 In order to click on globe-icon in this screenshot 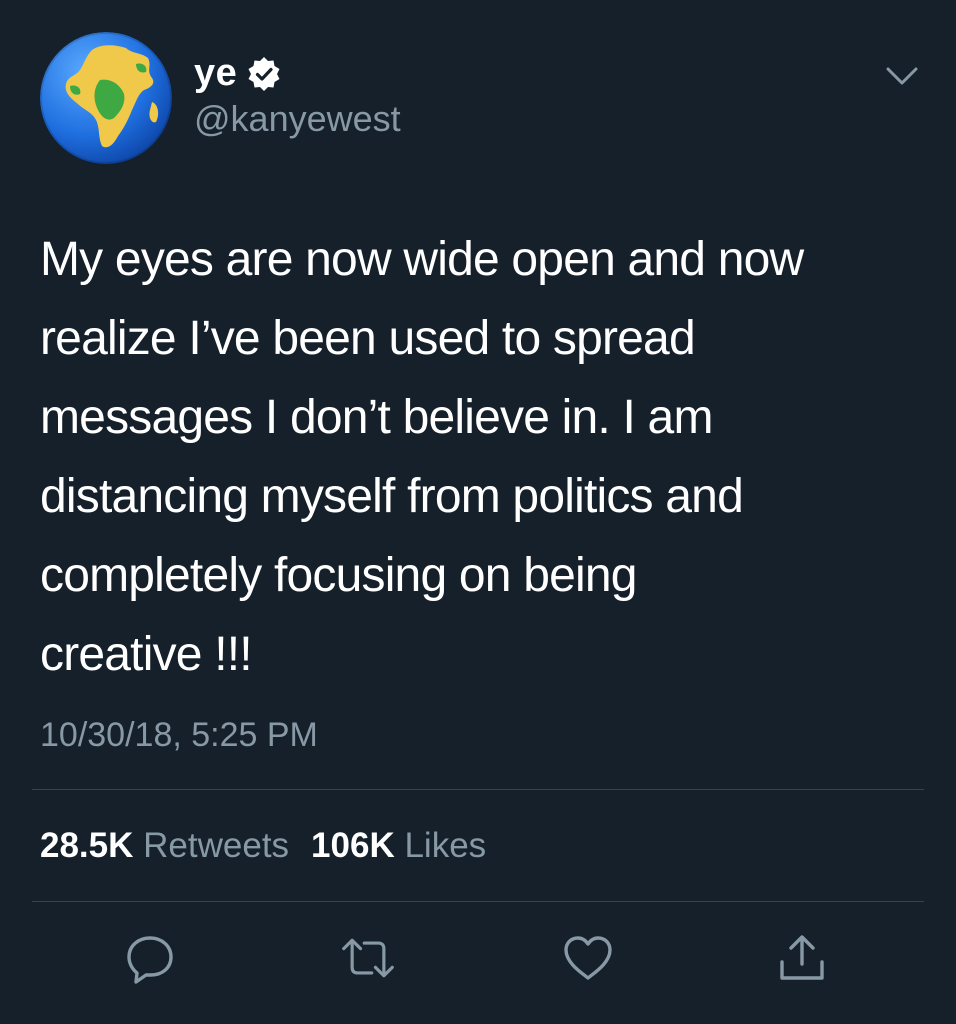, I will do `click(106, 98)`.